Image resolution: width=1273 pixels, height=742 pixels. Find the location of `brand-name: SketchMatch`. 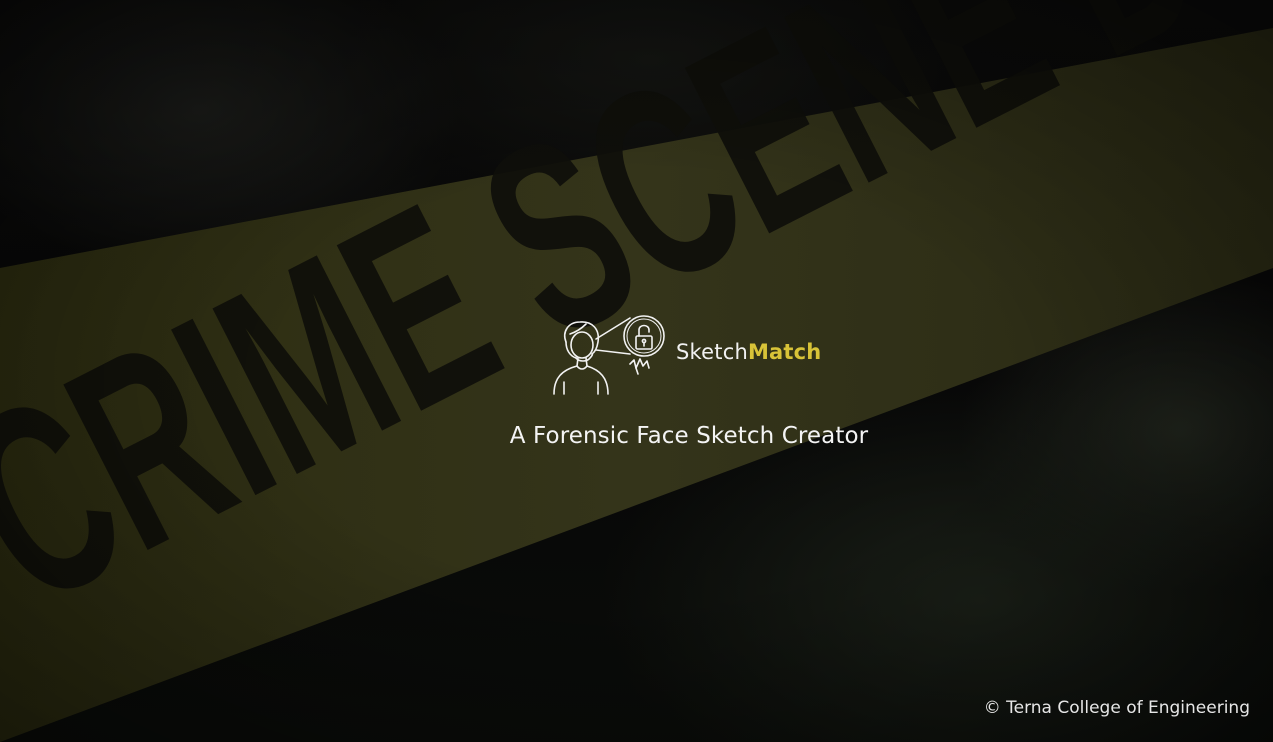

brand-name: SketchMatch is located at coordinates (748, 352).